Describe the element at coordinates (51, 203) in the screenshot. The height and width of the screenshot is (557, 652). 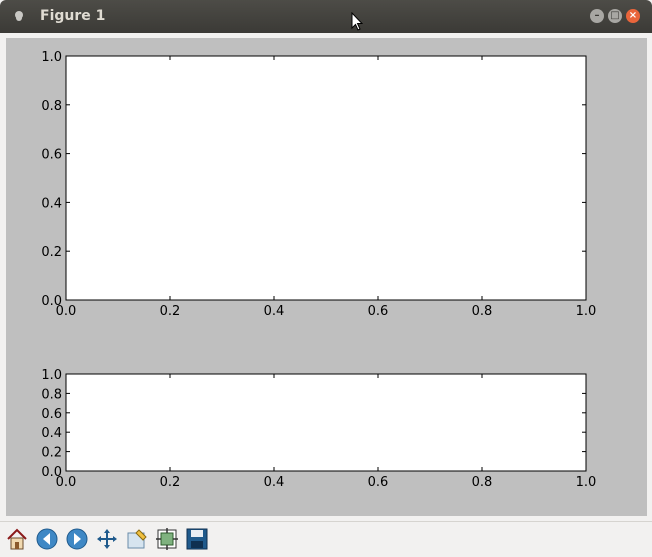
I see `top-axes-ytick-label: 0.4` at that location.